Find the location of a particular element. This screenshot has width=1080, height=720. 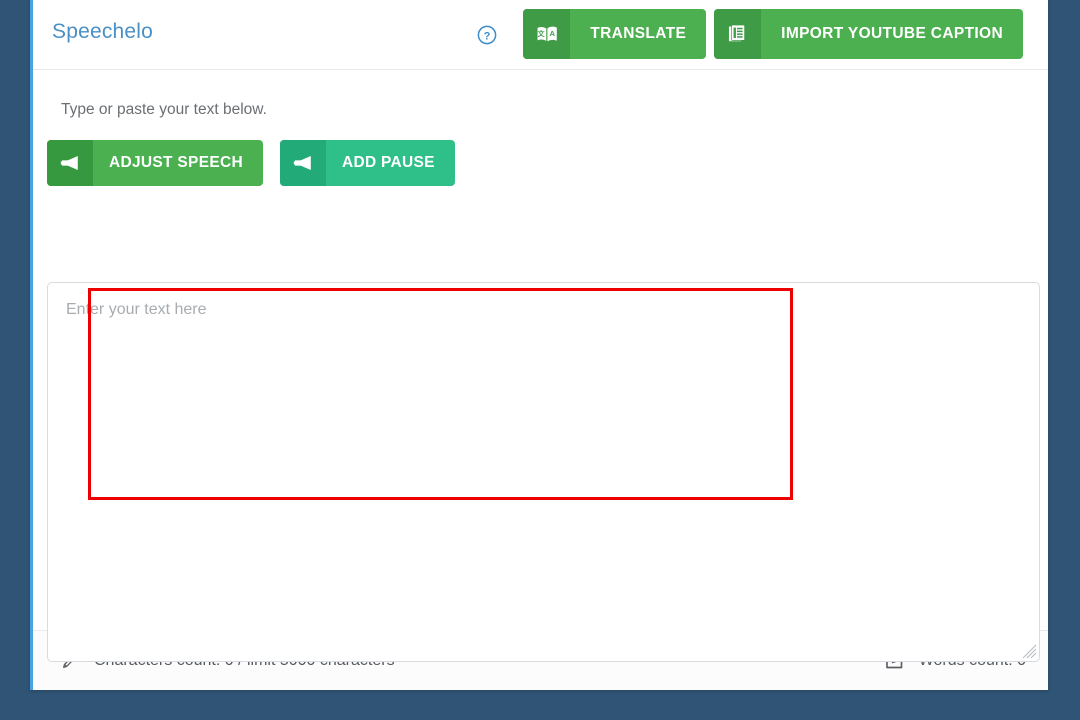

header-actions: ? 文 A TRANSLATE IMPORT YOUTUBE CAPTION is located at coordinates (750, 34).